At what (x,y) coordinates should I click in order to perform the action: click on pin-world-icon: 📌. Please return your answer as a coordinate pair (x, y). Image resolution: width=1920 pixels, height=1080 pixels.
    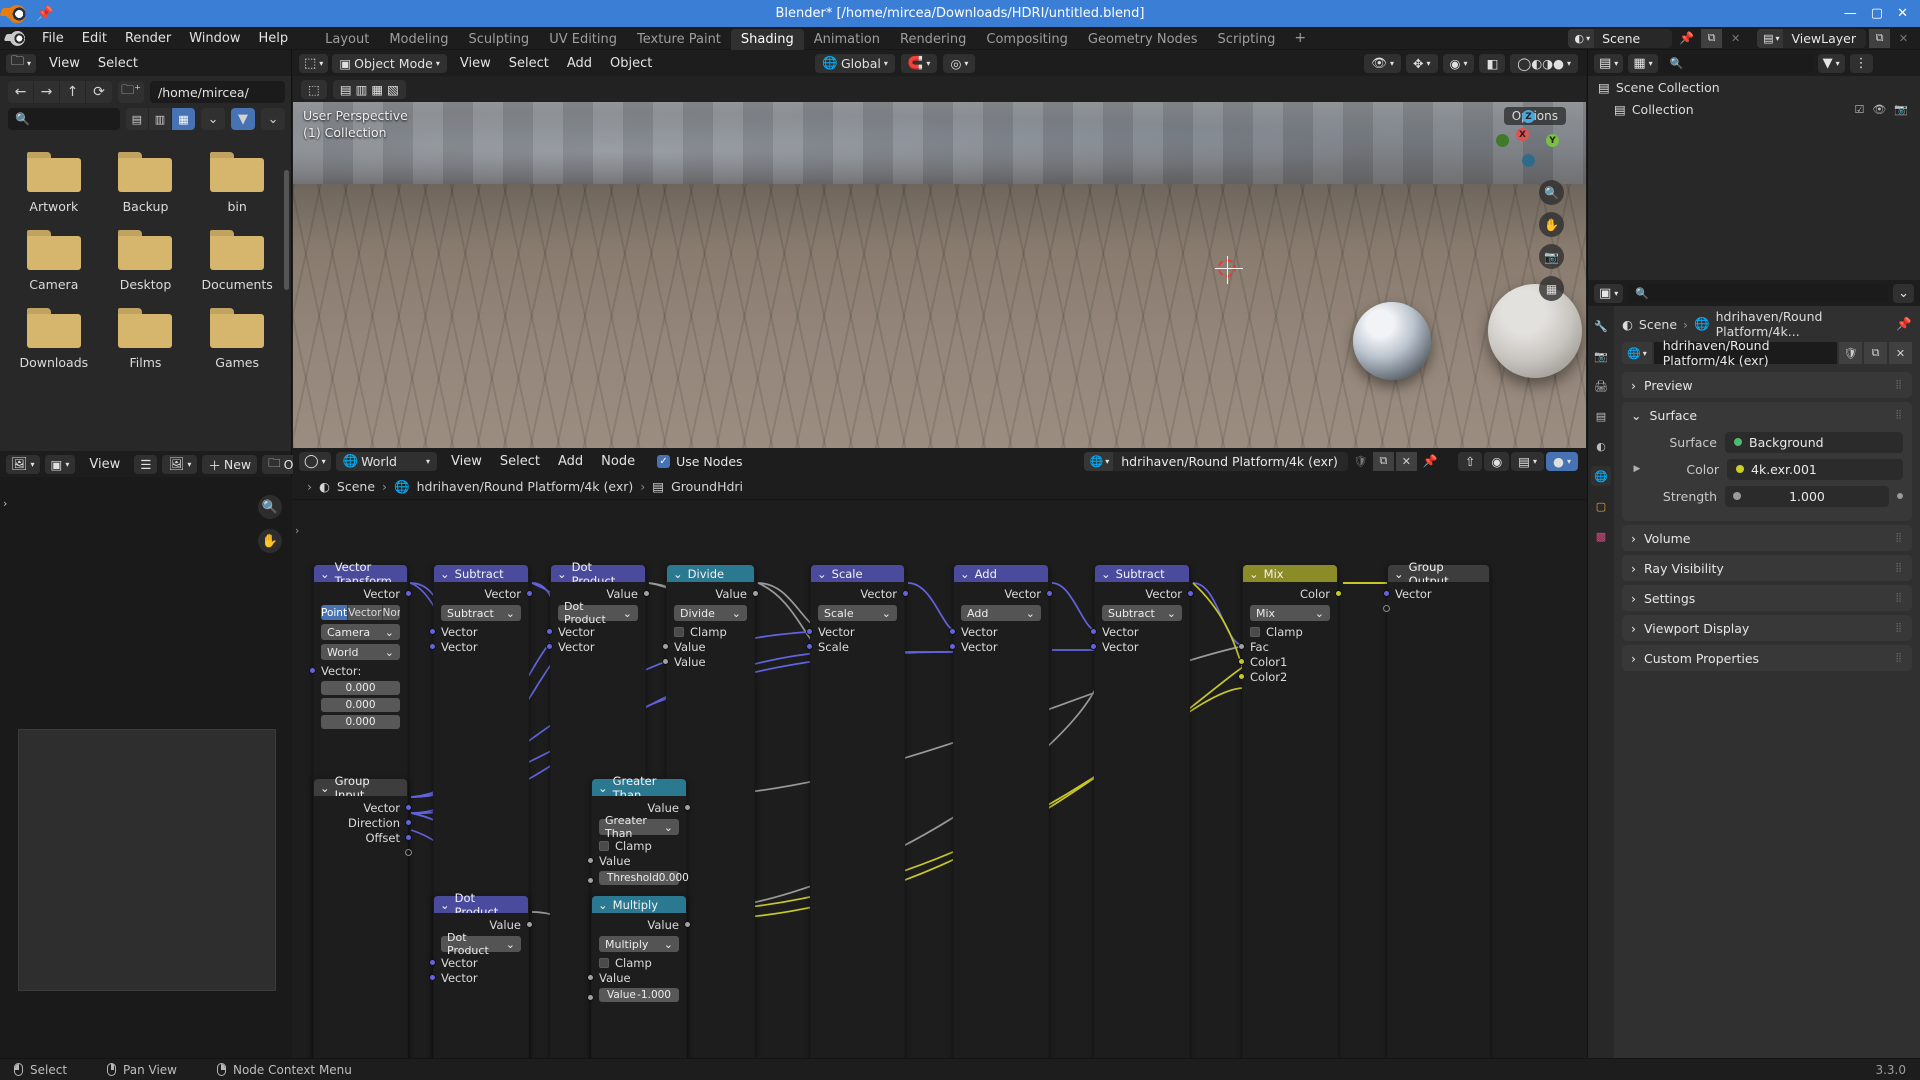
    Looking at the image, I should click on (1430, 461).